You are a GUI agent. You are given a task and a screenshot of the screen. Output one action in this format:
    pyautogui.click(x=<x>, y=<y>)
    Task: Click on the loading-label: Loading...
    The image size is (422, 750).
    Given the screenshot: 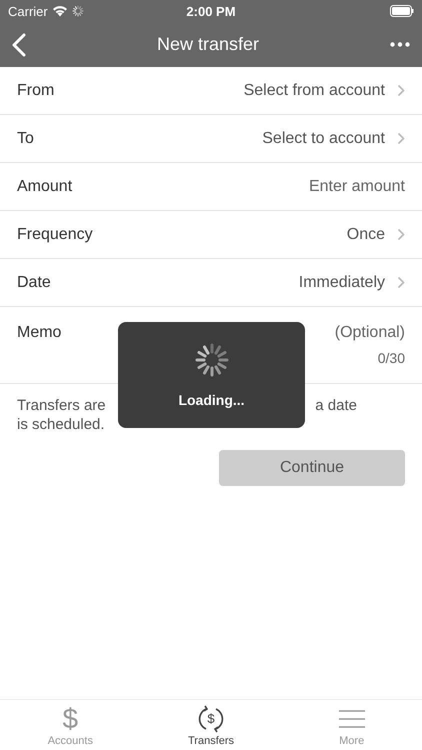 What is the action you would take?
    pyautogui.click(x=211, y=400)
    